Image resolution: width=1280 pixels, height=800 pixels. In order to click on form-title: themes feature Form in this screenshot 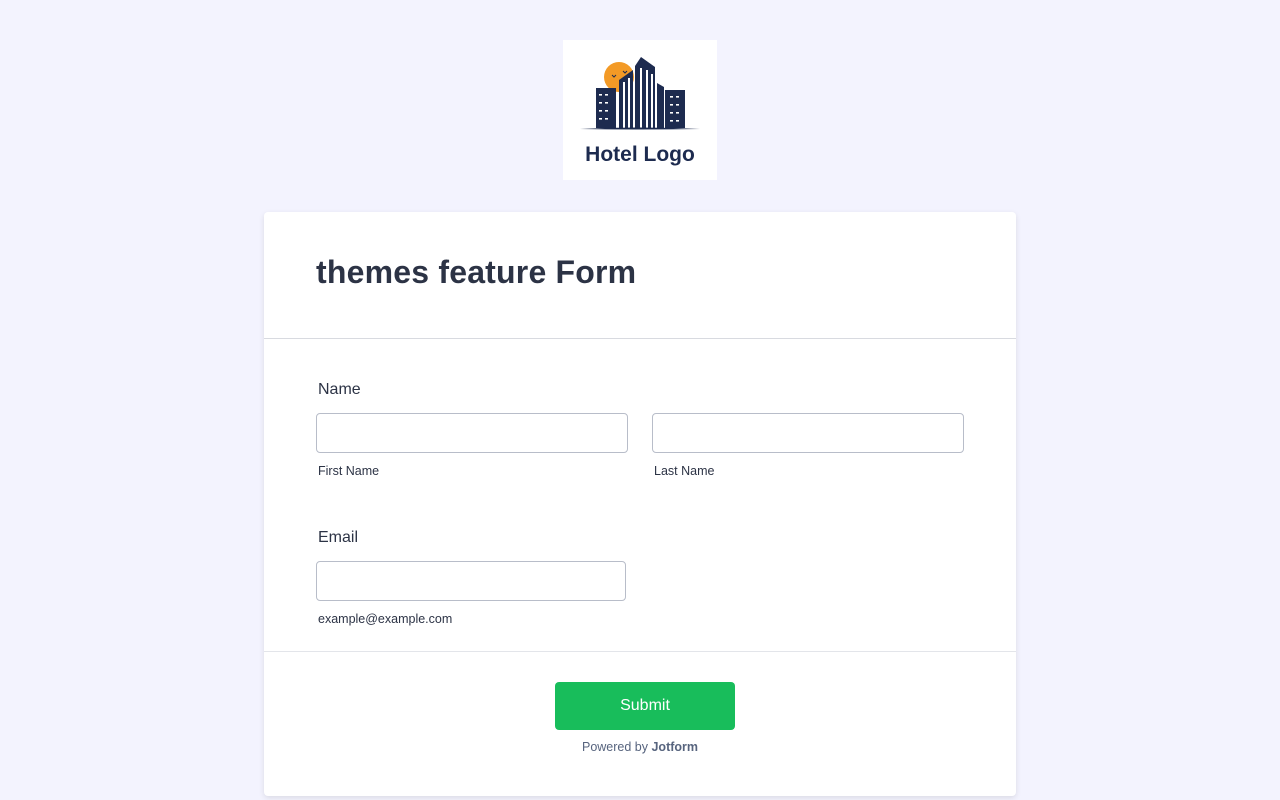, I will do `click(476, 272)`.